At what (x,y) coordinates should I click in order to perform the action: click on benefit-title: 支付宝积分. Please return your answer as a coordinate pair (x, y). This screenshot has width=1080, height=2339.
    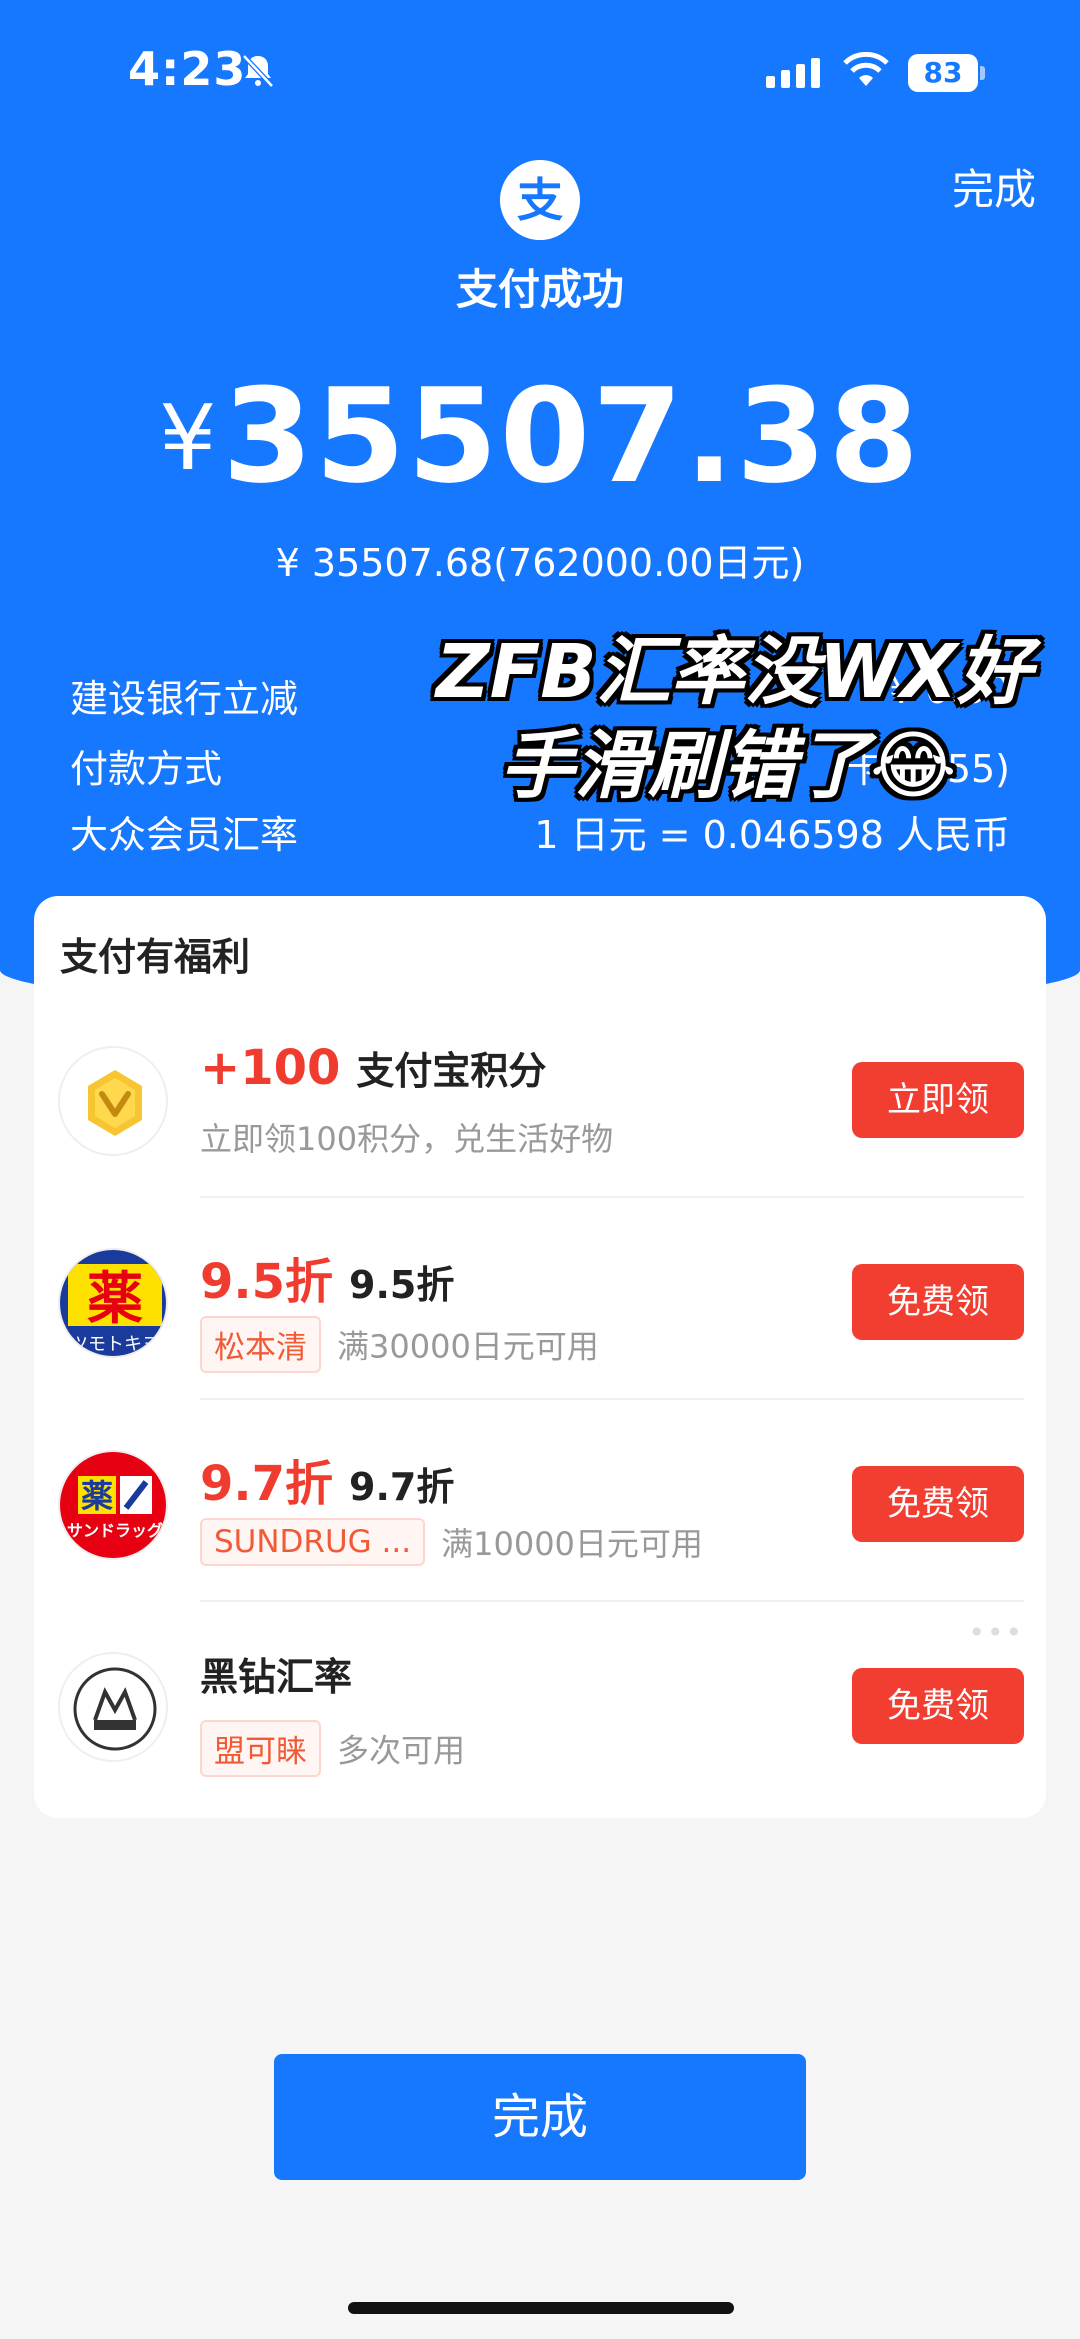
    Looking at the image, I should click on (451, 1071).